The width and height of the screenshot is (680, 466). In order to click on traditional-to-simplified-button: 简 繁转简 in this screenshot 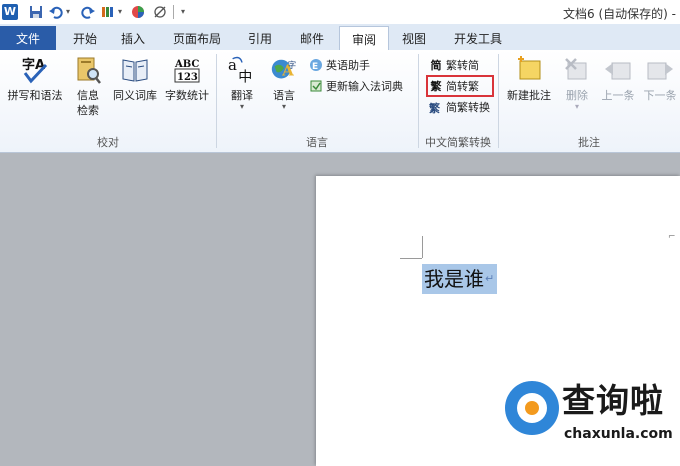, I will do `click(454, 65)`.